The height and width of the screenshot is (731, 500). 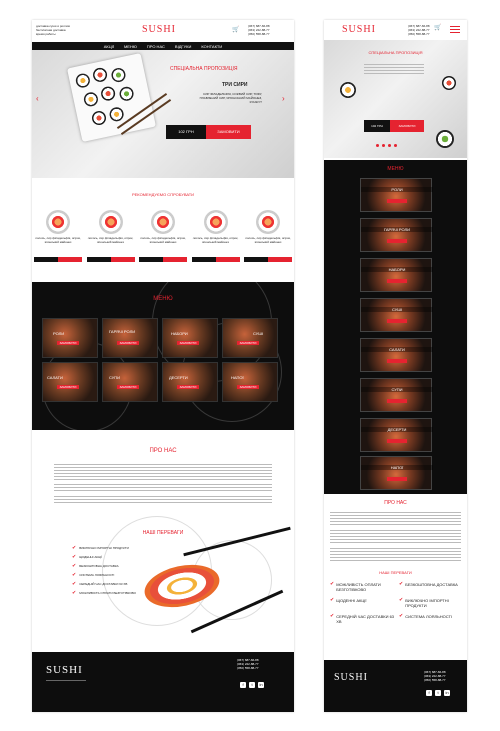 What do you see at coordinates (37, 97) in the screenshot?
I see `slider-prev-arrow: ‹` at bounding box center [37, 97].